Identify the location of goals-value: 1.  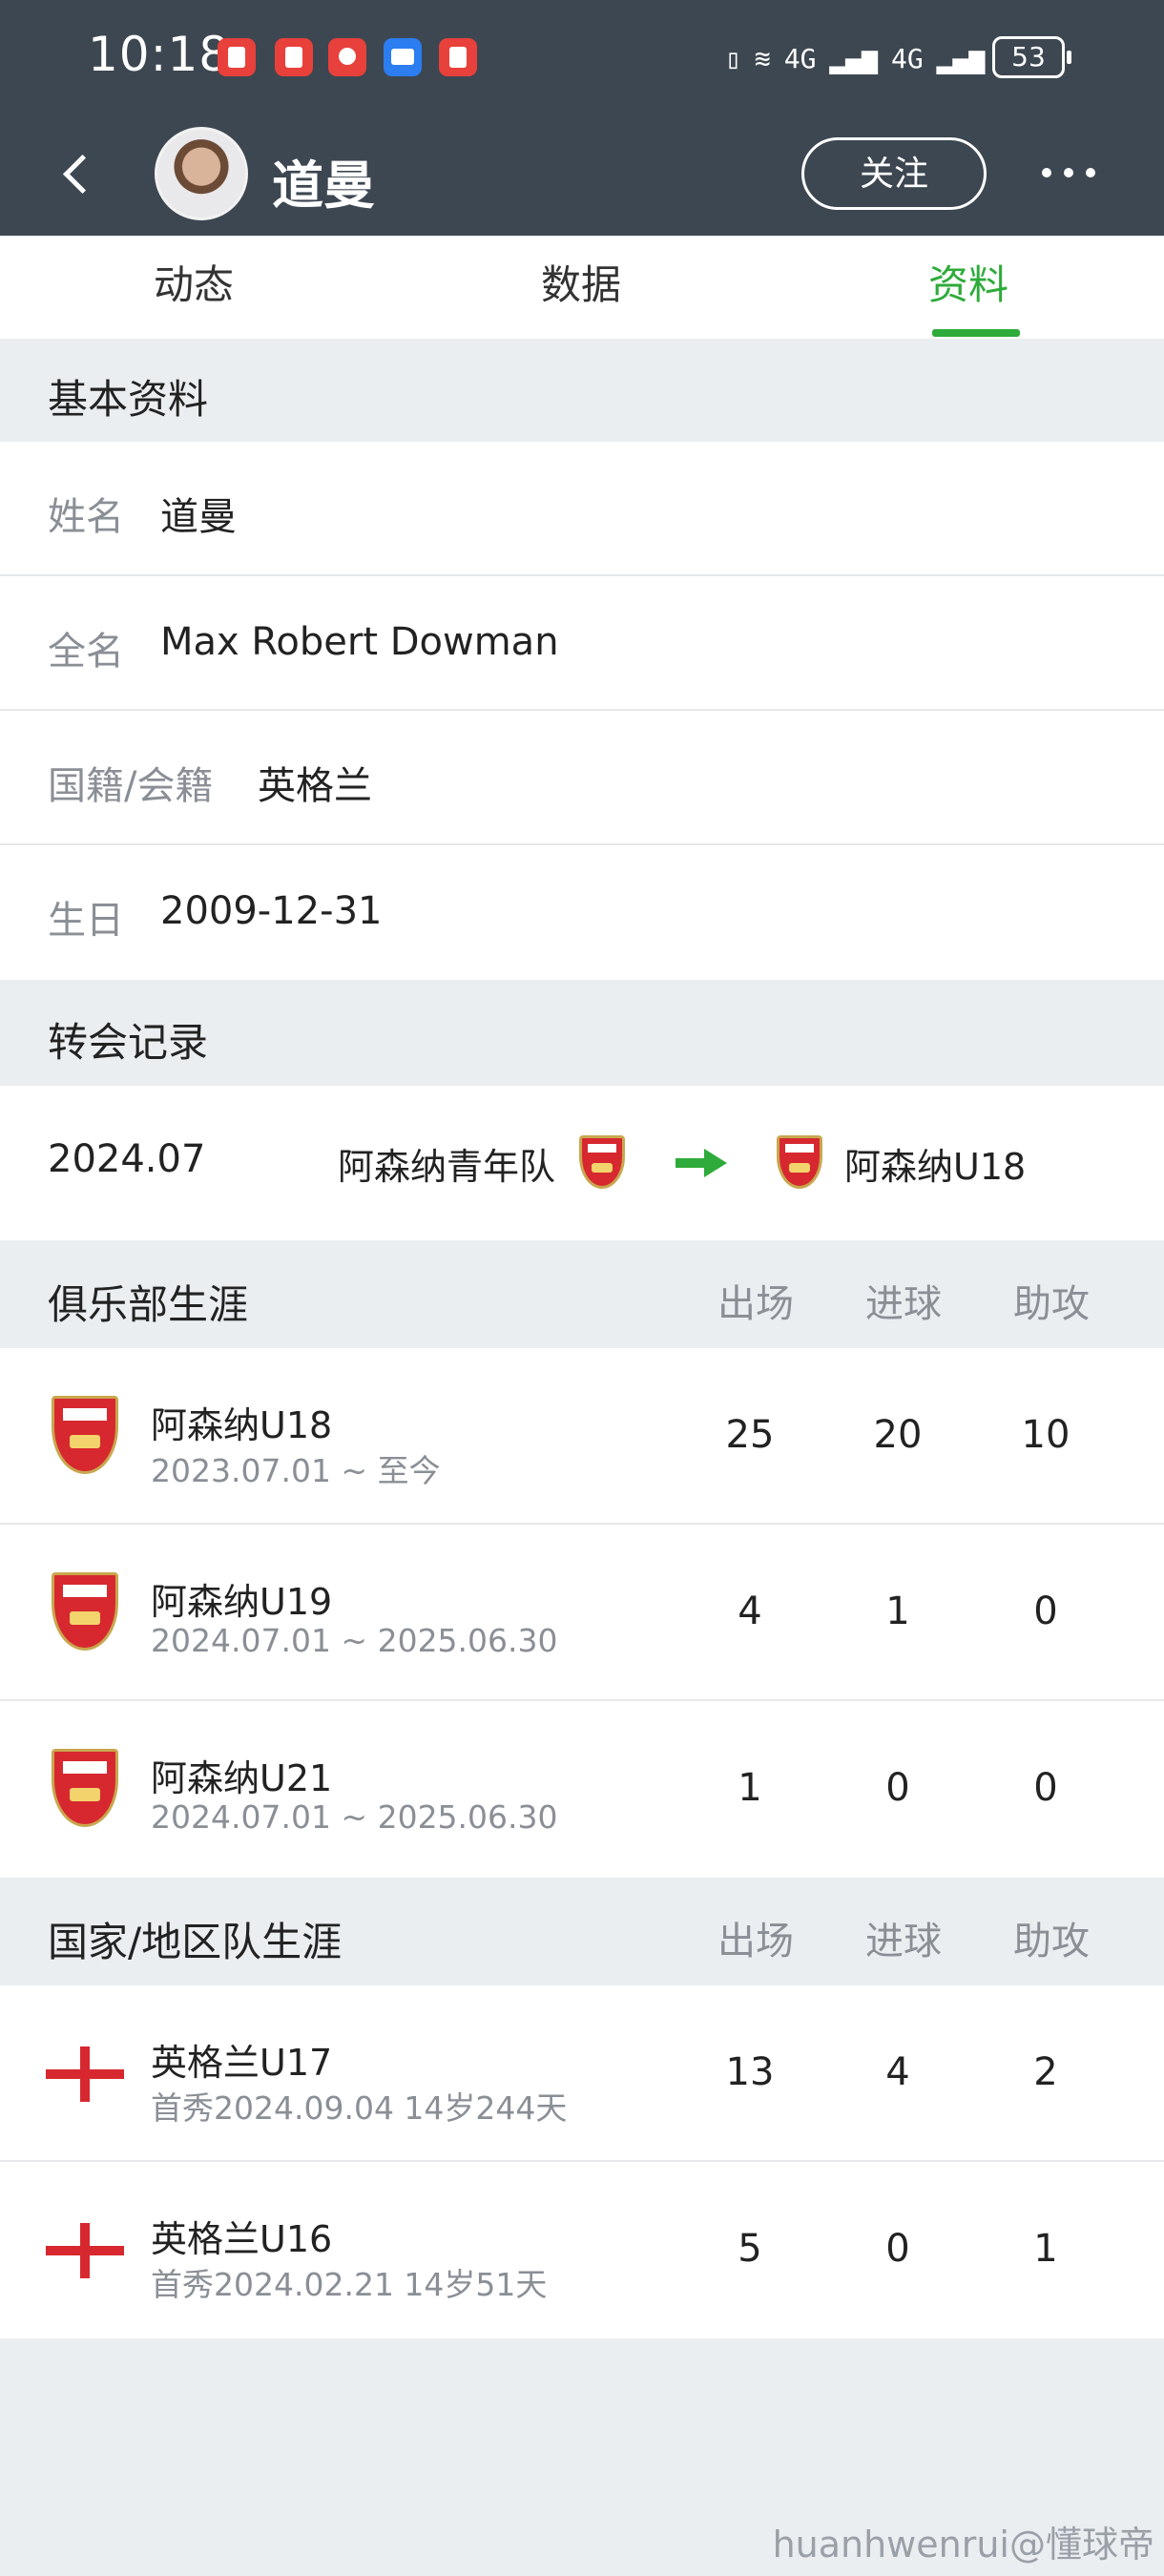
(898, 1611).